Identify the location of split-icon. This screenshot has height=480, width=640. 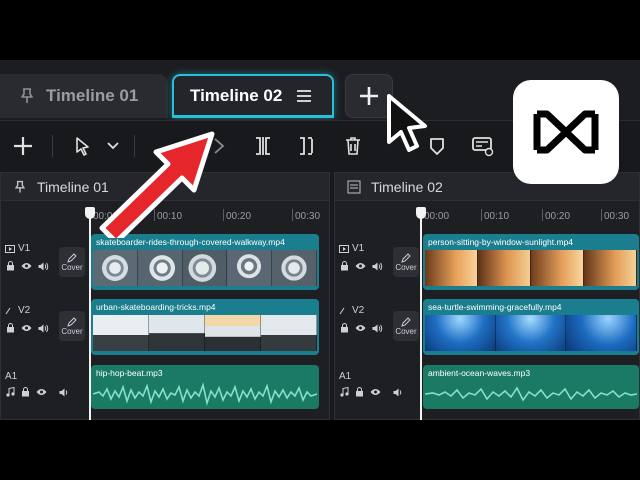
(263, 146).